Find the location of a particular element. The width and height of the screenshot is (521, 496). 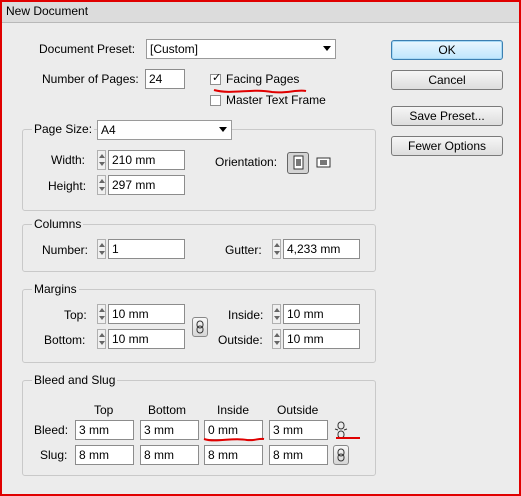

columns-number-field: 1 is located at coordinates (146, 249).